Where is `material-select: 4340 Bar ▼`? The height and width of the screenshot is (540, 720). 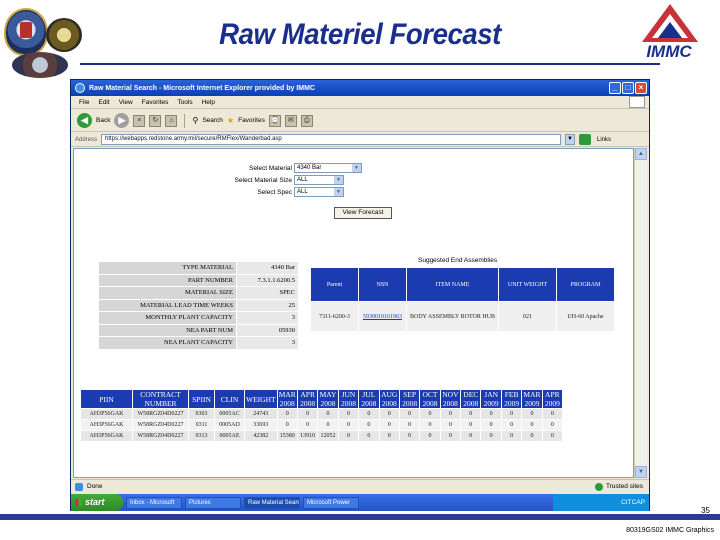
material-select: 4340 Bar ▼ is located at coordinates (328, 168).